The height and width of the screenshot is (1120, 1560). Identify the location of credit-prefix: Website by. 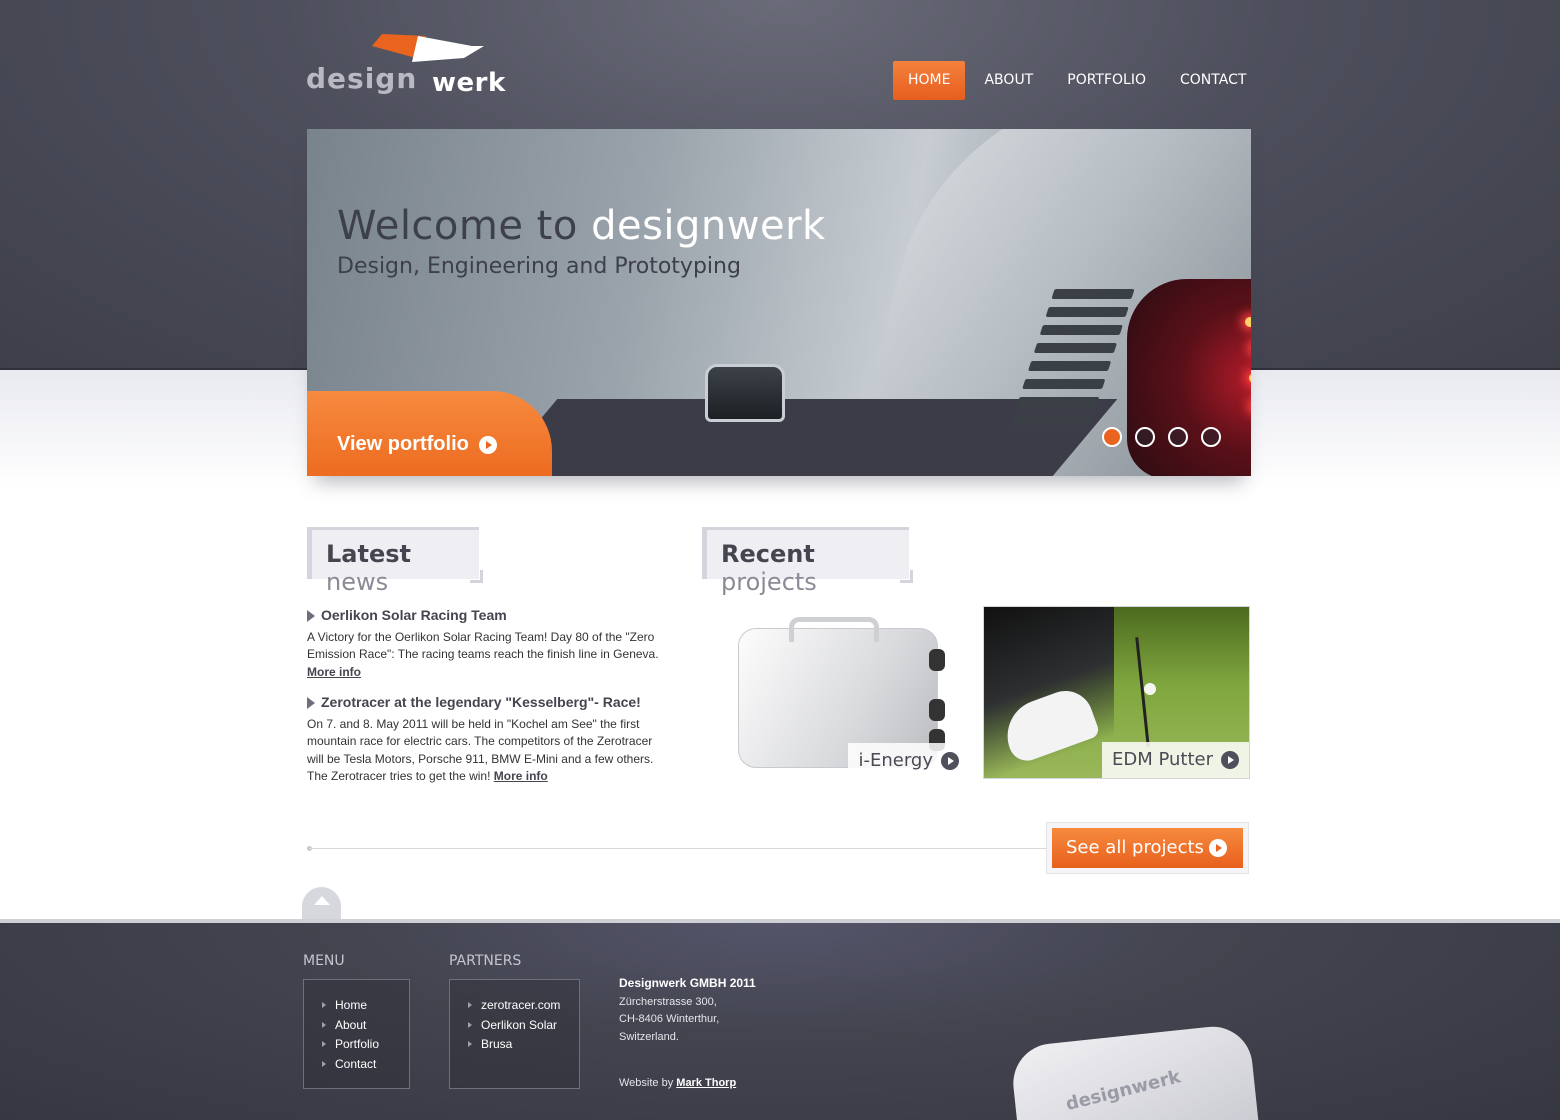
(646, 1083).